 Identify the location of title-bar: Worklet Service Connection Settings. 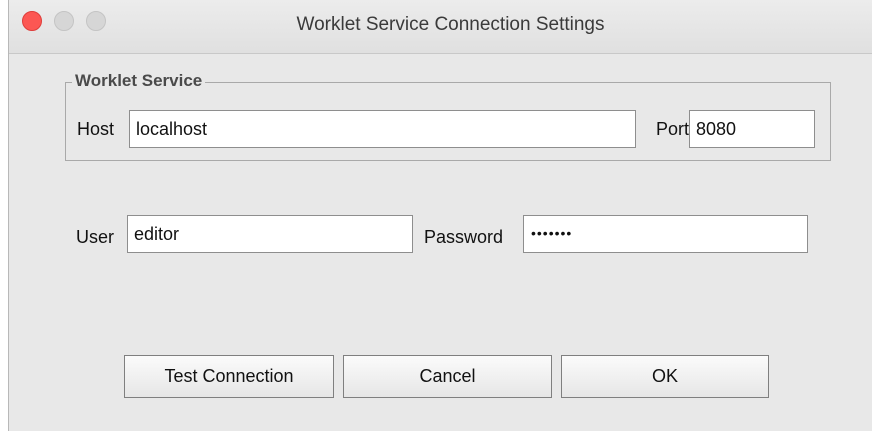
(440, 27).